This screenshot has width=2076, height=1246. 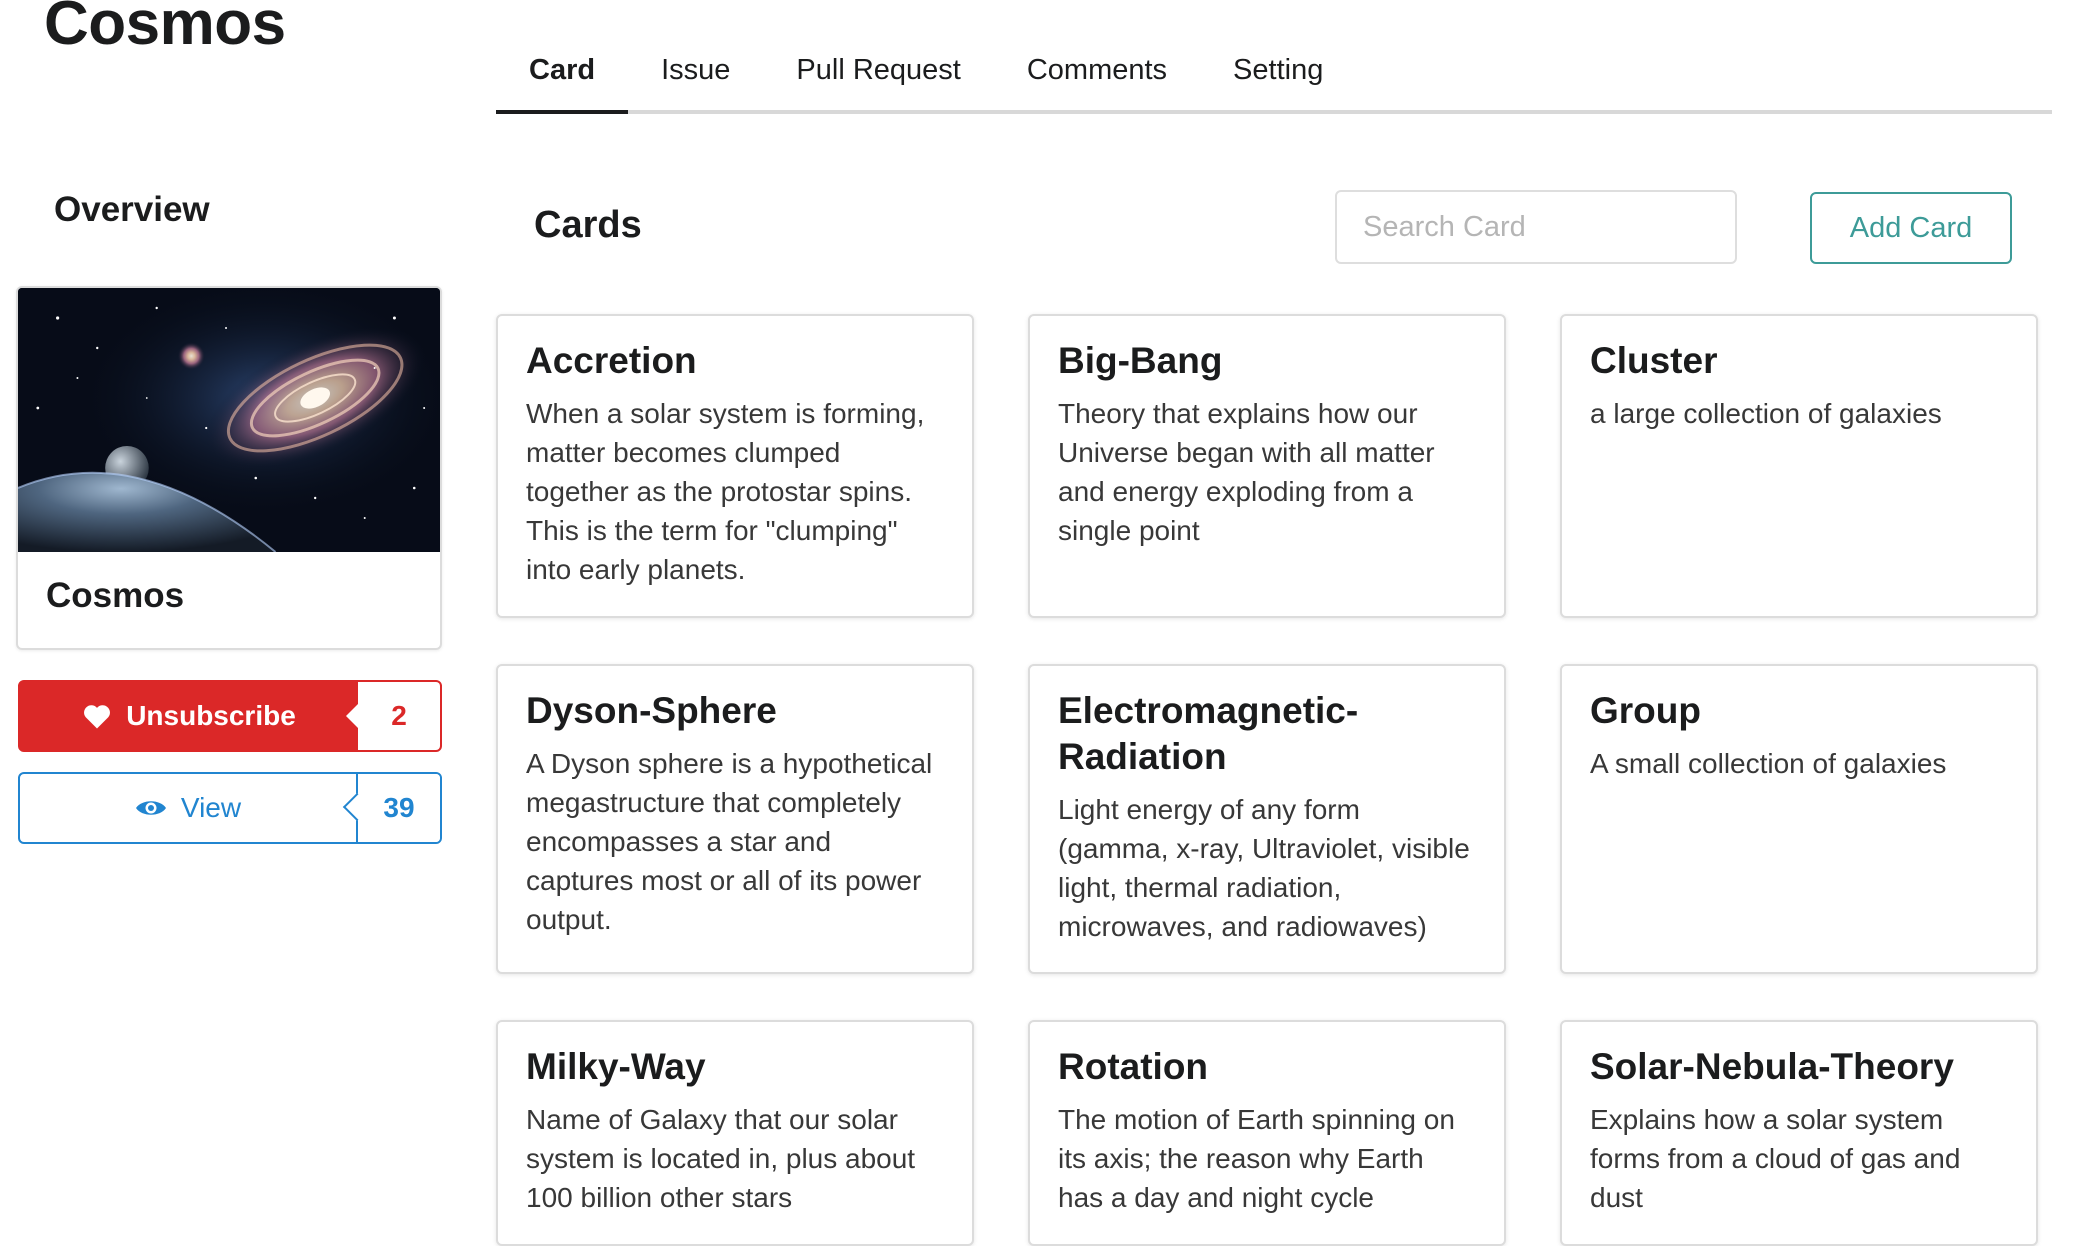 I want to click on profile-card: Cosmos, so click(x=229, y=468).